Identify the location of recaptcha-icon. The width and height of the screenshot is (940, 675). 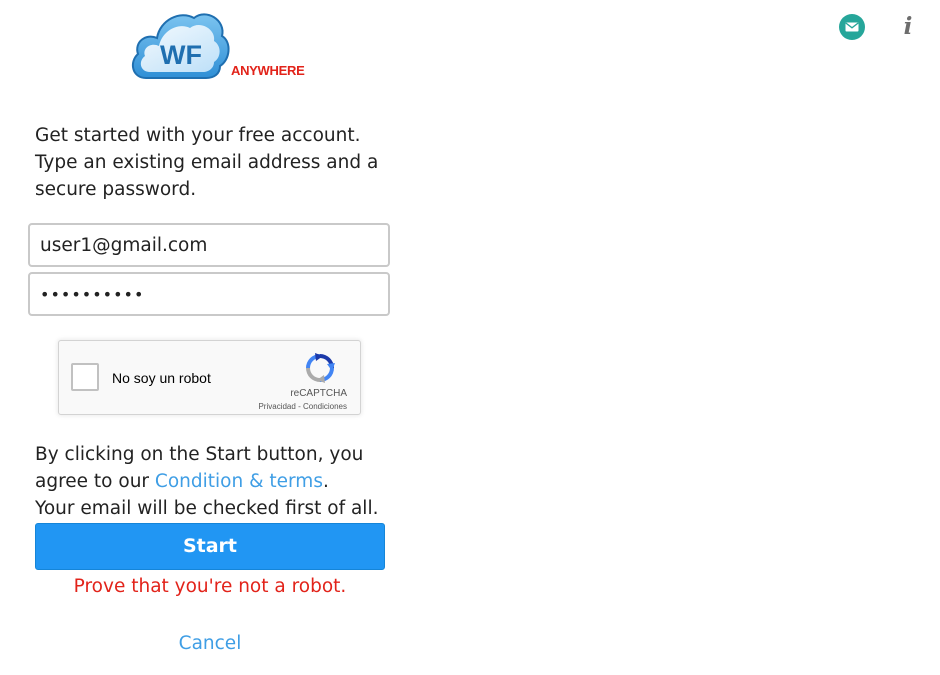
(320, 368).